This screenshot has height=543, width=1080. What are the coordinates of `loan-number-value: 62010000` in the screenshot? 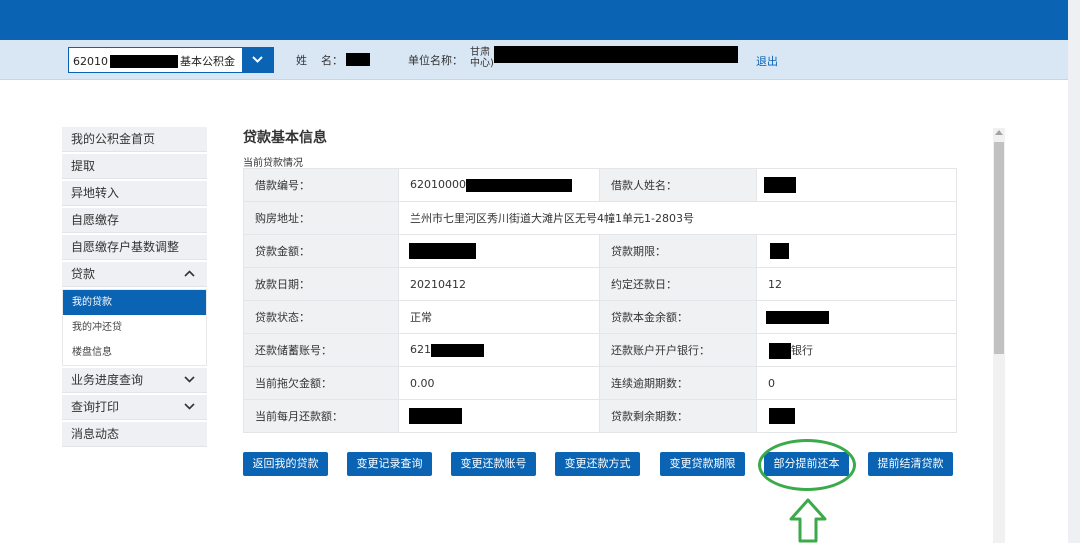 It's located at (499, 185).